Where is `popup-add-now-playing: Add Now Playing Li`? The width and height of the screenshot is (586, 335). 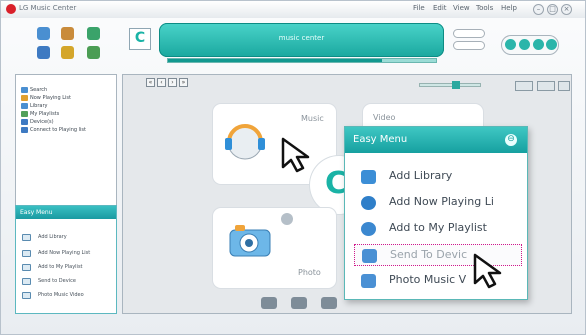
popup-add-now-playing: Add Now Playing Li is located at coordinates (438, 203).